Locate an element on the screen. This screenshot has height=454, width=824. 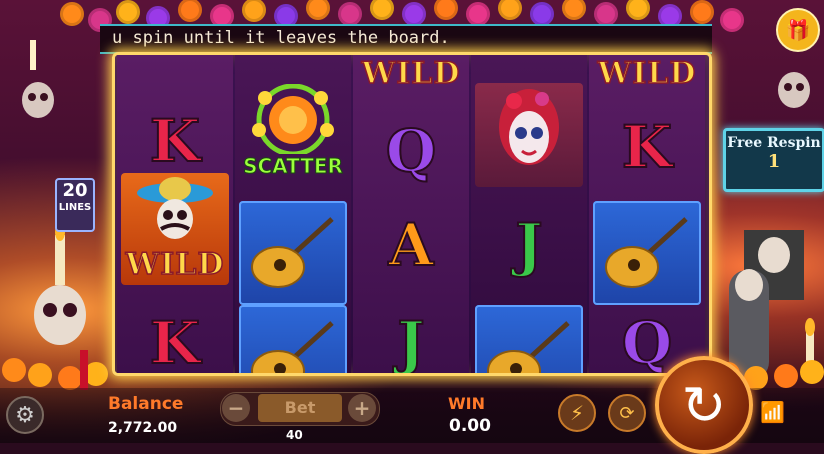
symbol-wild-mariachi: WILD is located at coordinates (175, 229).